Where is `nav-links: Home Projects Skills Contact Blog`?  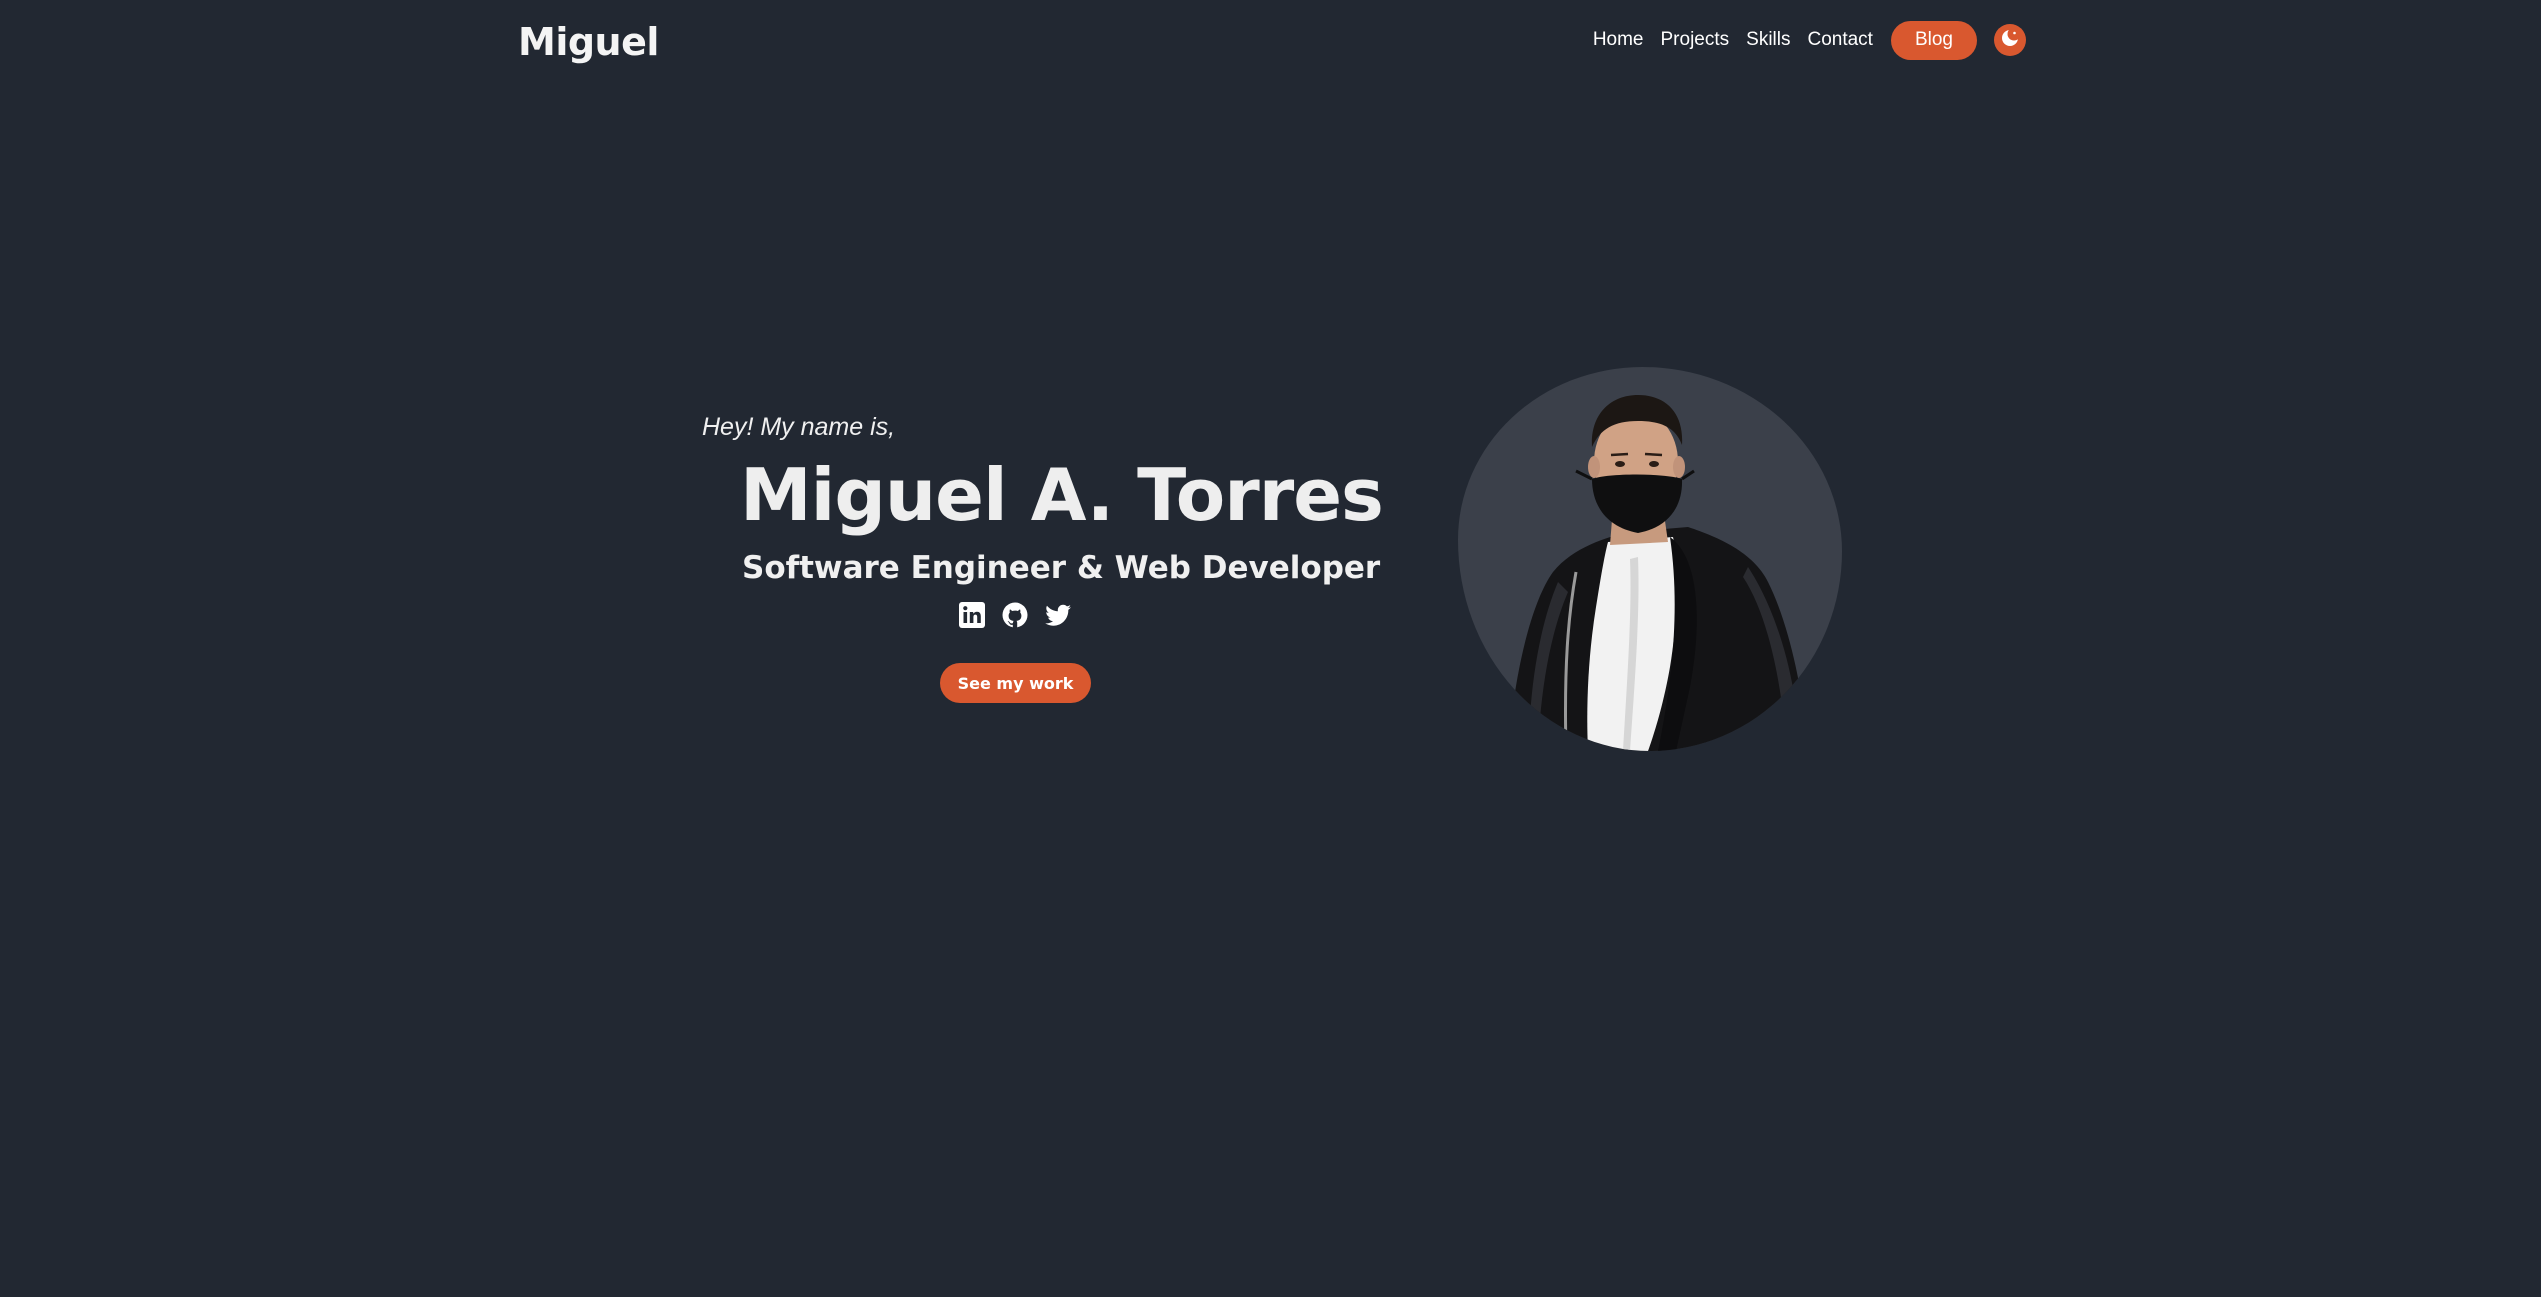 nav-links: Home Projects Skills Contact Blog is located at coordinates (1809, 40).